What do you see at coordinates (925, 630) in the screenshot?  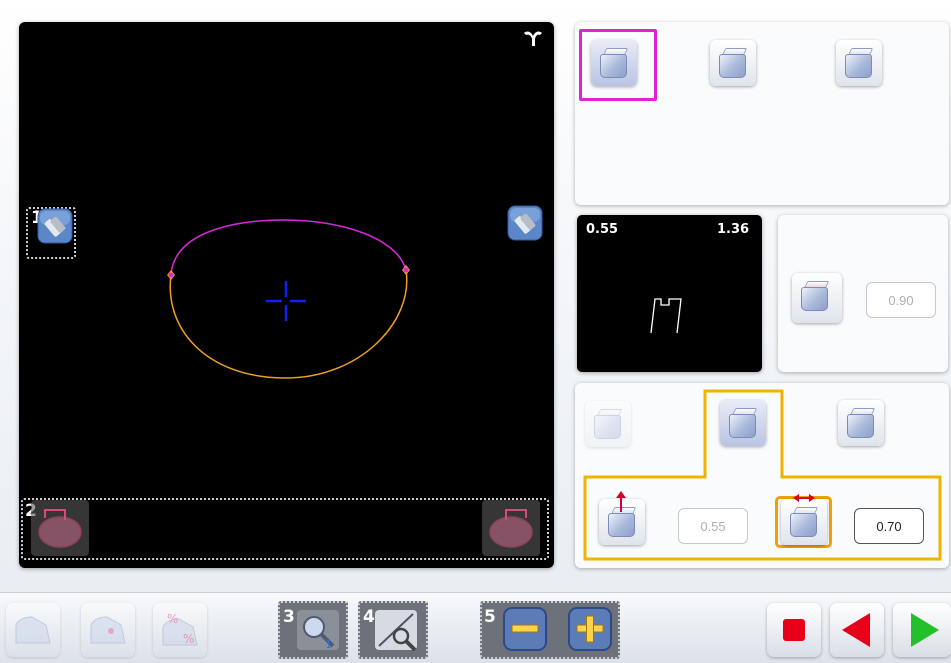 I see `next-icon` at bounding box center [925, 630].